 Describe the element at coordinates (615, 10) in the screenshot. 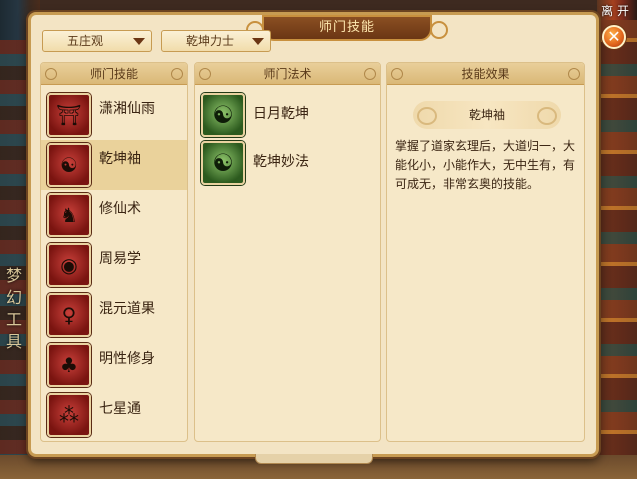

I see `exit-button: 离 开` at that location.